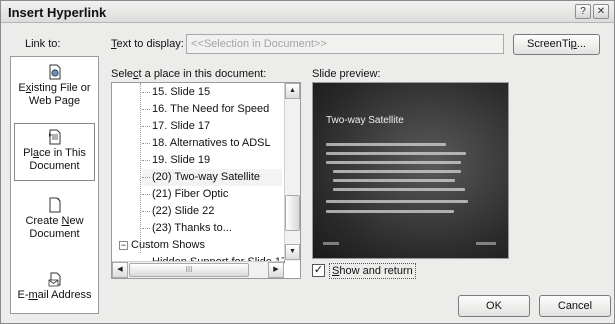  What do you see at coordinates (307, 12) in the screenshot?
I see `title-bar: Insert Hyperlink ? ✕` at bounding box center [307, 12].